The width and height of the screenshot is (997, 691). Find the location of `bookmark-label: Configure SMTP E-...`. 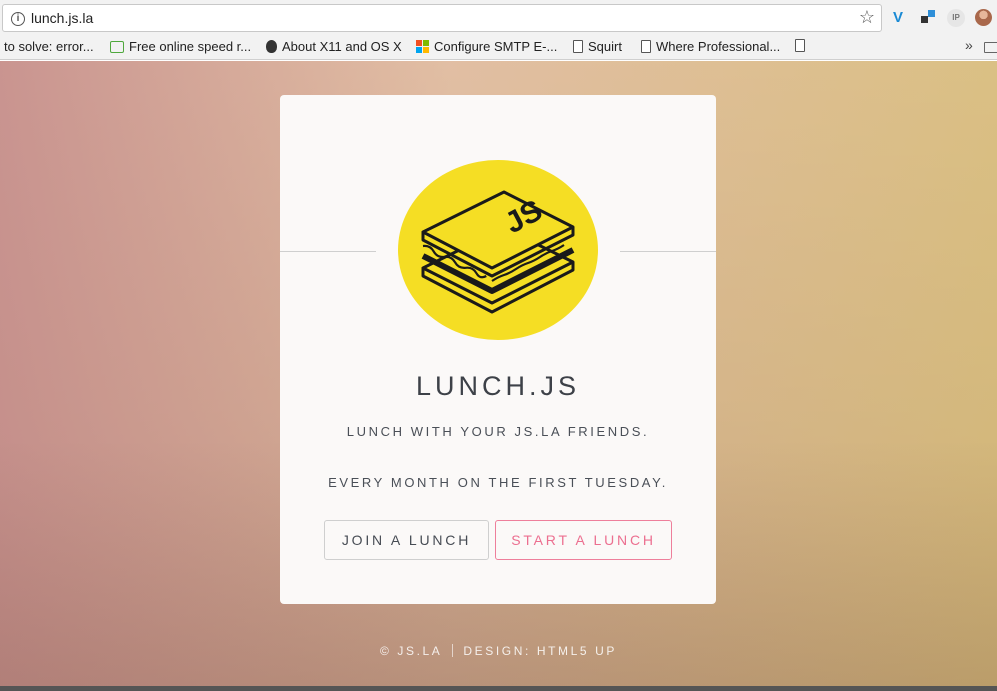

bookmark-label: Configure SMTP E-... is located at coordinates (496, 46).